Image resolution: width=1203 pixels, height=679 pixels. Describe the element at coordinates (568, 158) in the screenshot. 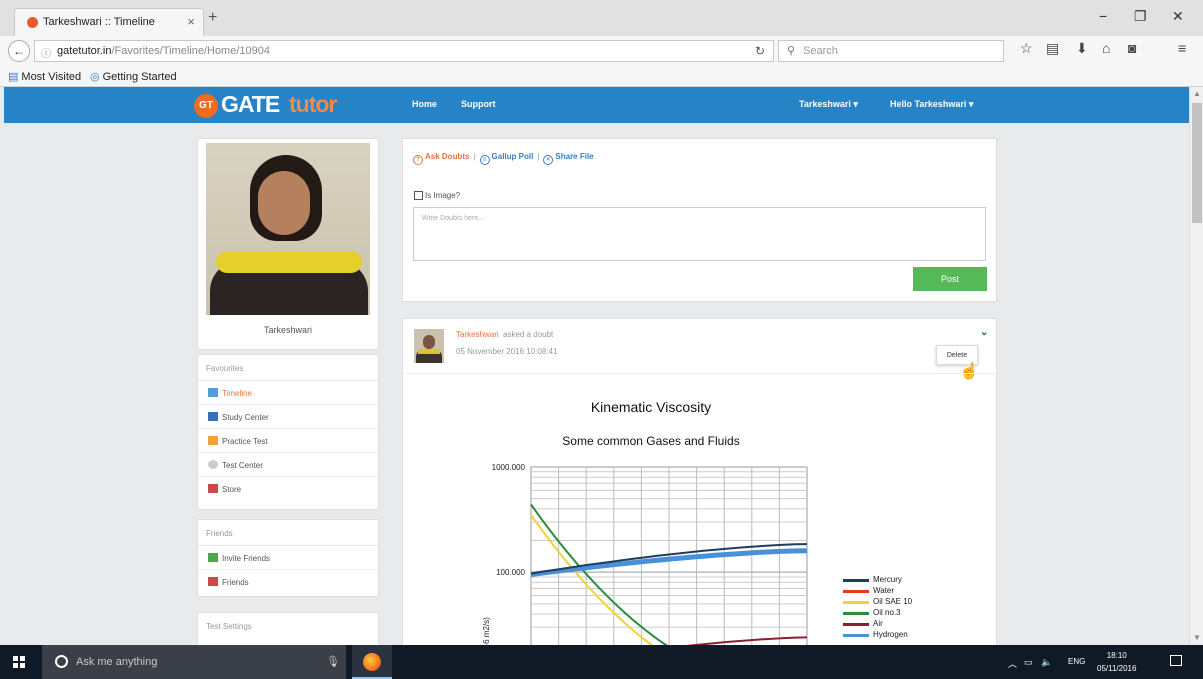

I see `share-file-link: < Share File` at that location.